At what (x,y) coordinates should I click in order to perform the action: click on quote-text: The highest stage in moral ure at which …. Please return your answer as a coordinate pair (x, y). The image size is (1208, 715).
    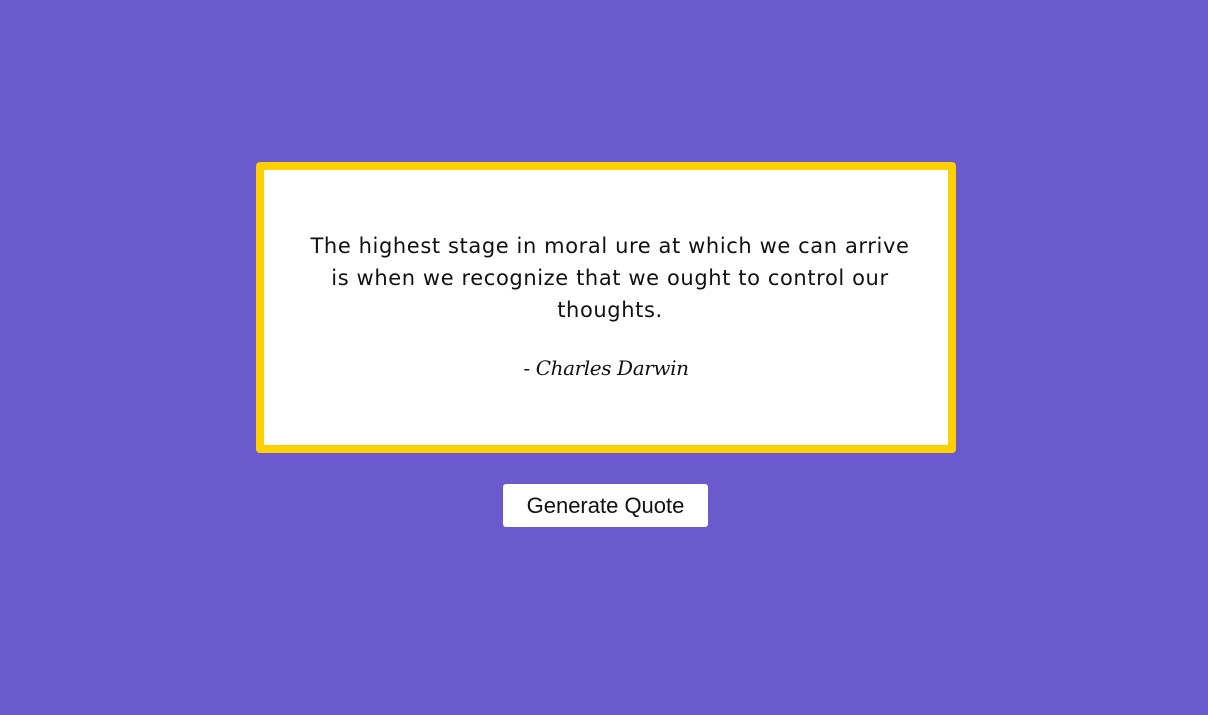
    Looking at the image, I should click on (610, 278).